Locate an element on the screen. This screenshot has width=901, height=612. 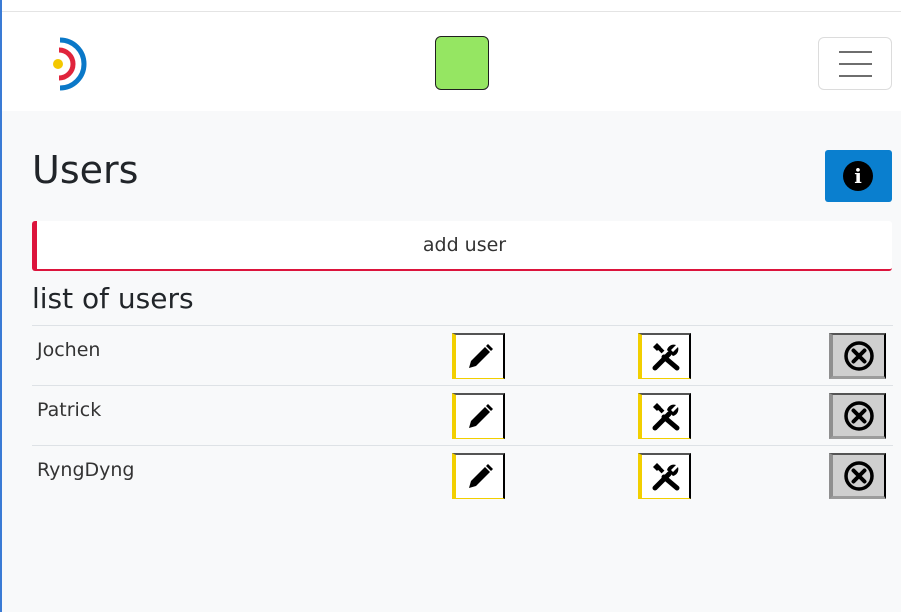
menu-toggle-button is located at coordinates (855, 63).